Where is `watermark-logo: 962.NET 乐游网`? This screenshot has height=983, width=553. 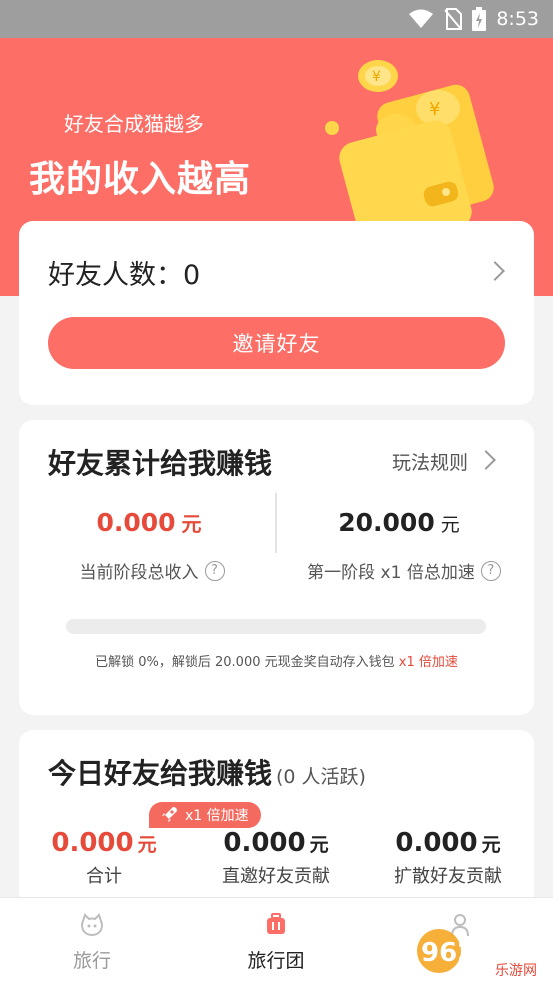
watermark-logo: 962.NET 乐游网 is located at coordinates (481, 954).